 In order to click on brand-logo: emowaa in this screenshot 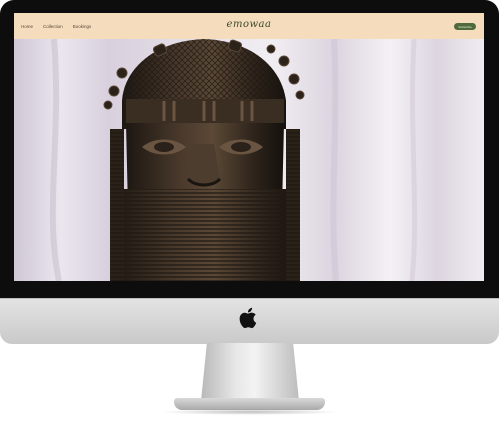, I will do `click(249, 24)`.